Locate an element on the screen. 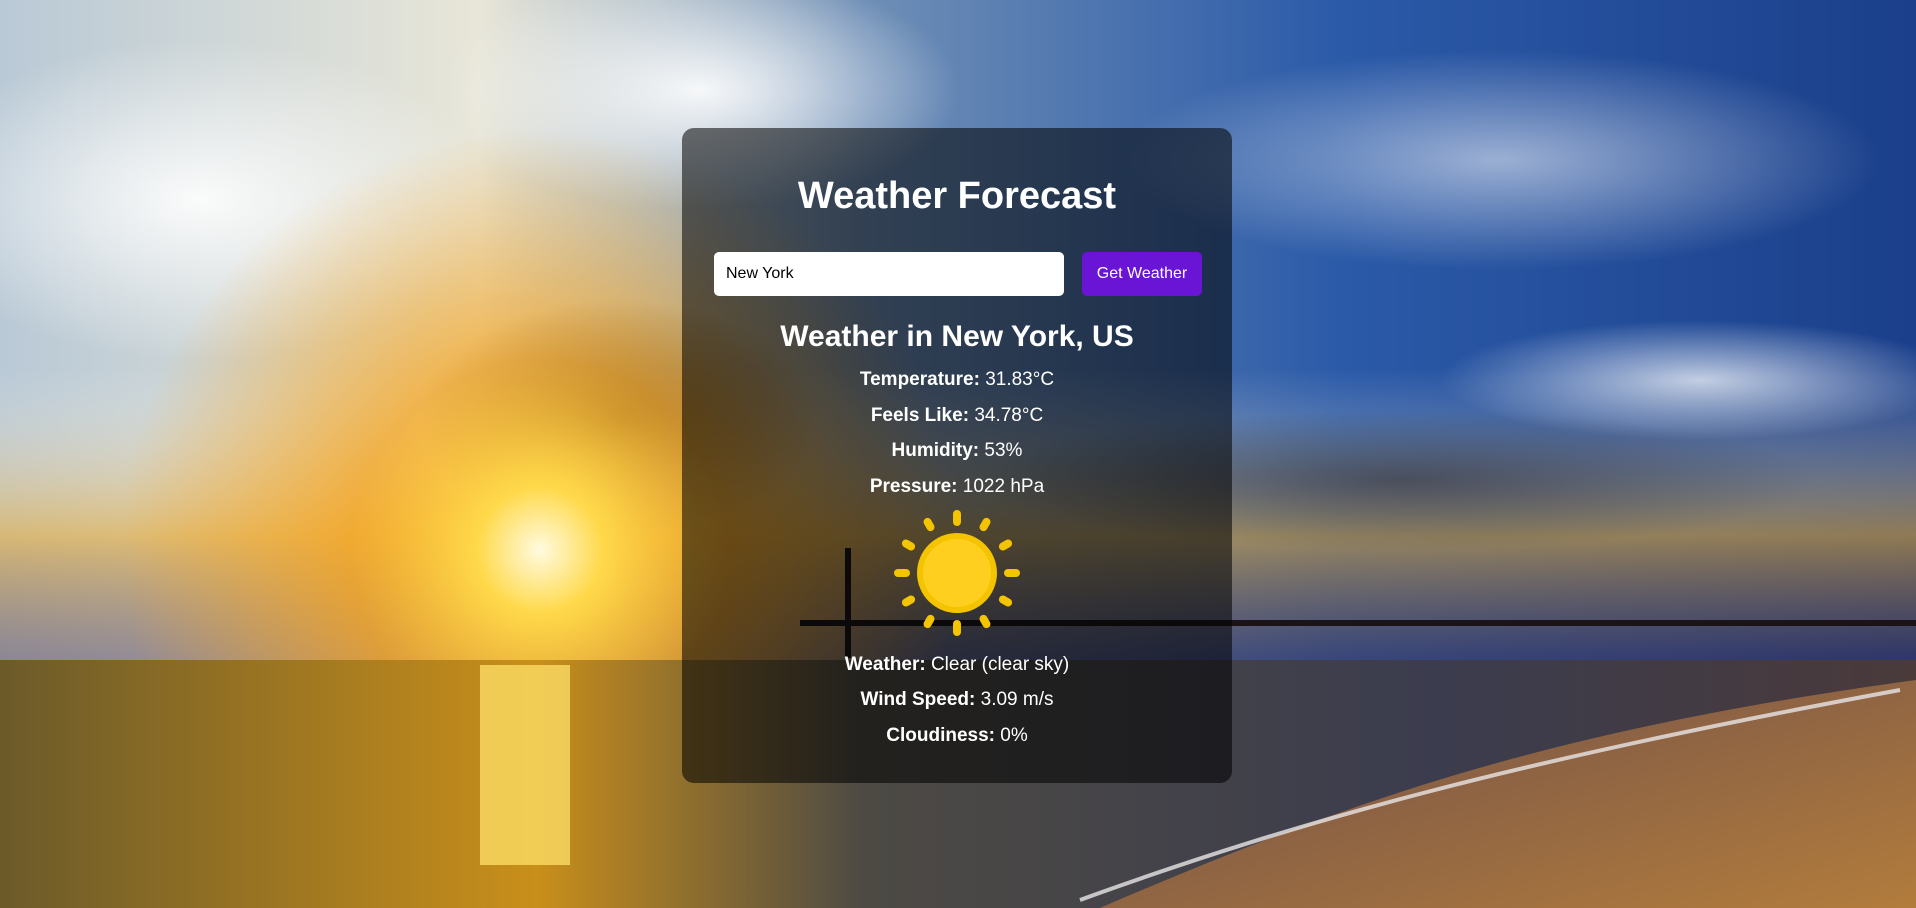 This screenshot has width=1916, height=908. feels-like-label: Feels Like: is located at coordinates (920, 415).